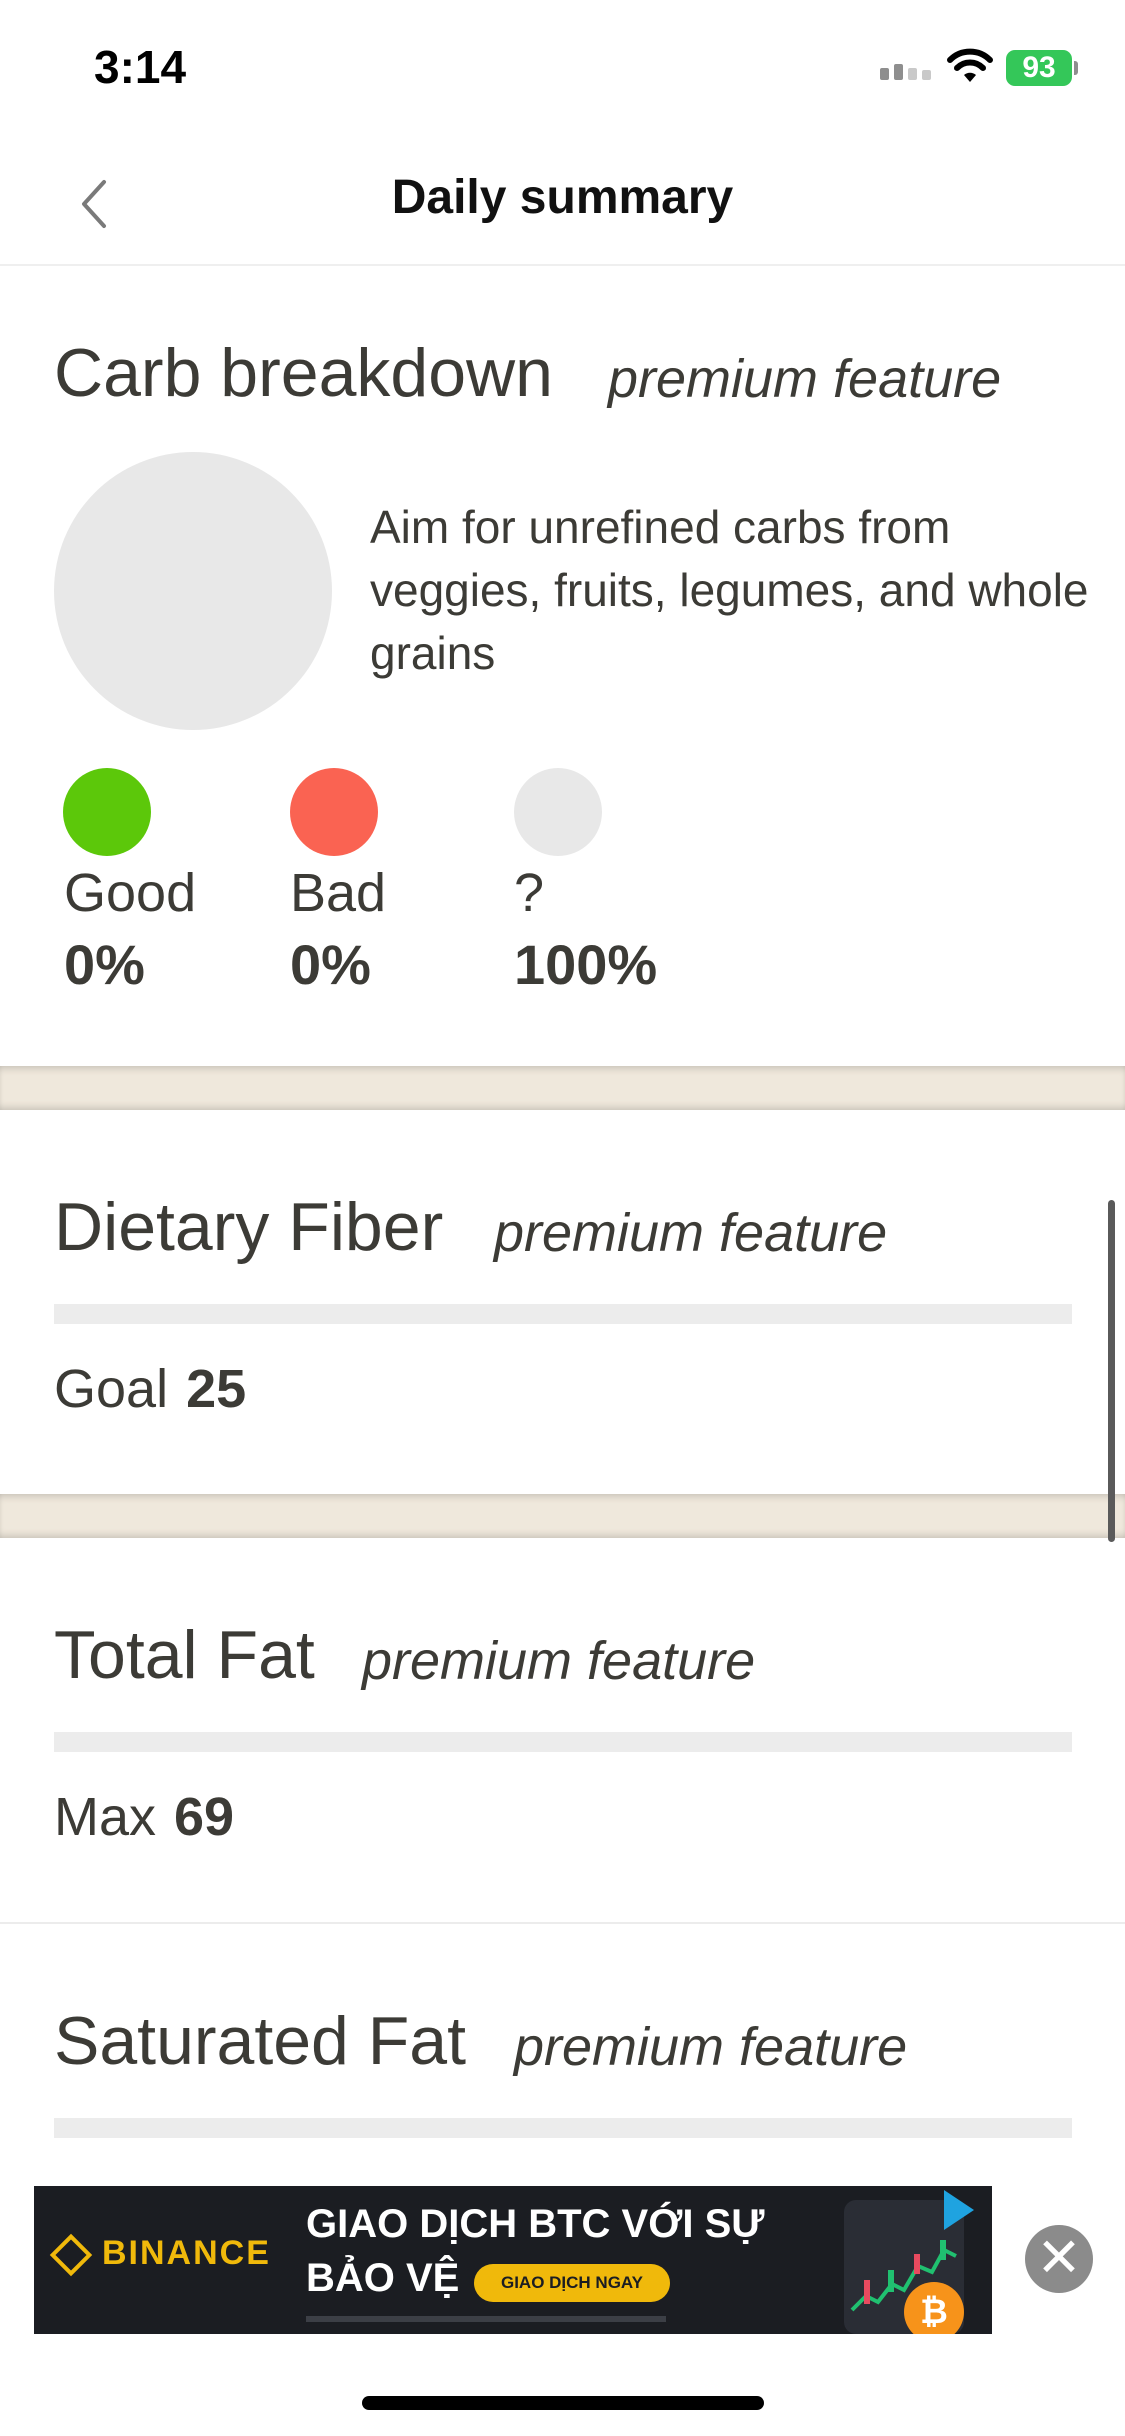 Image resolution: width=1125 pixels, height=2436 pixels. I want to click on close-ad-icon: ✕, so click(1059, 2259).